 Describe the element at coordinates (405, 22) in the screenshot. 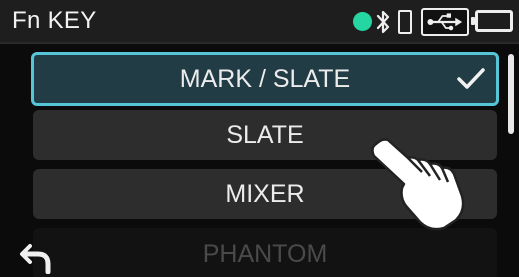

I see `phone-icon` at that location.